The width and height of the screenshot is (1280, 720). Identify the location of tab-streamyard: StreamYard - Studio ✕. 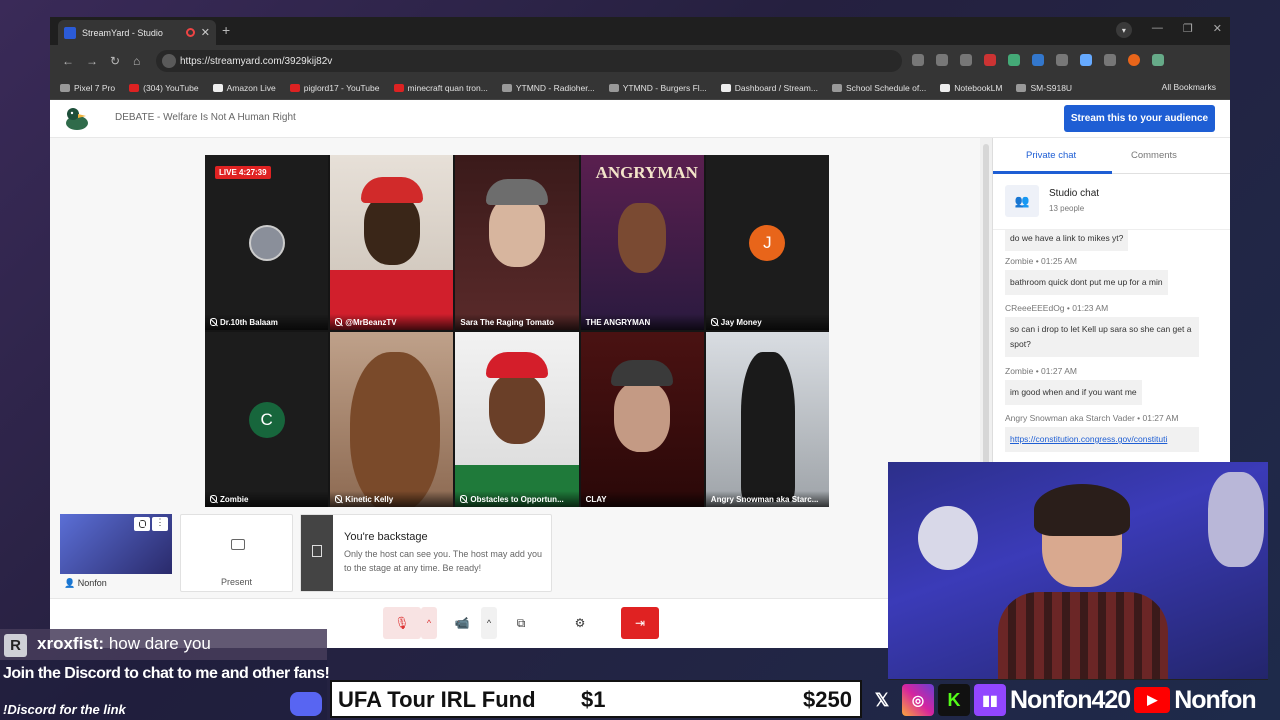
(137, 32).